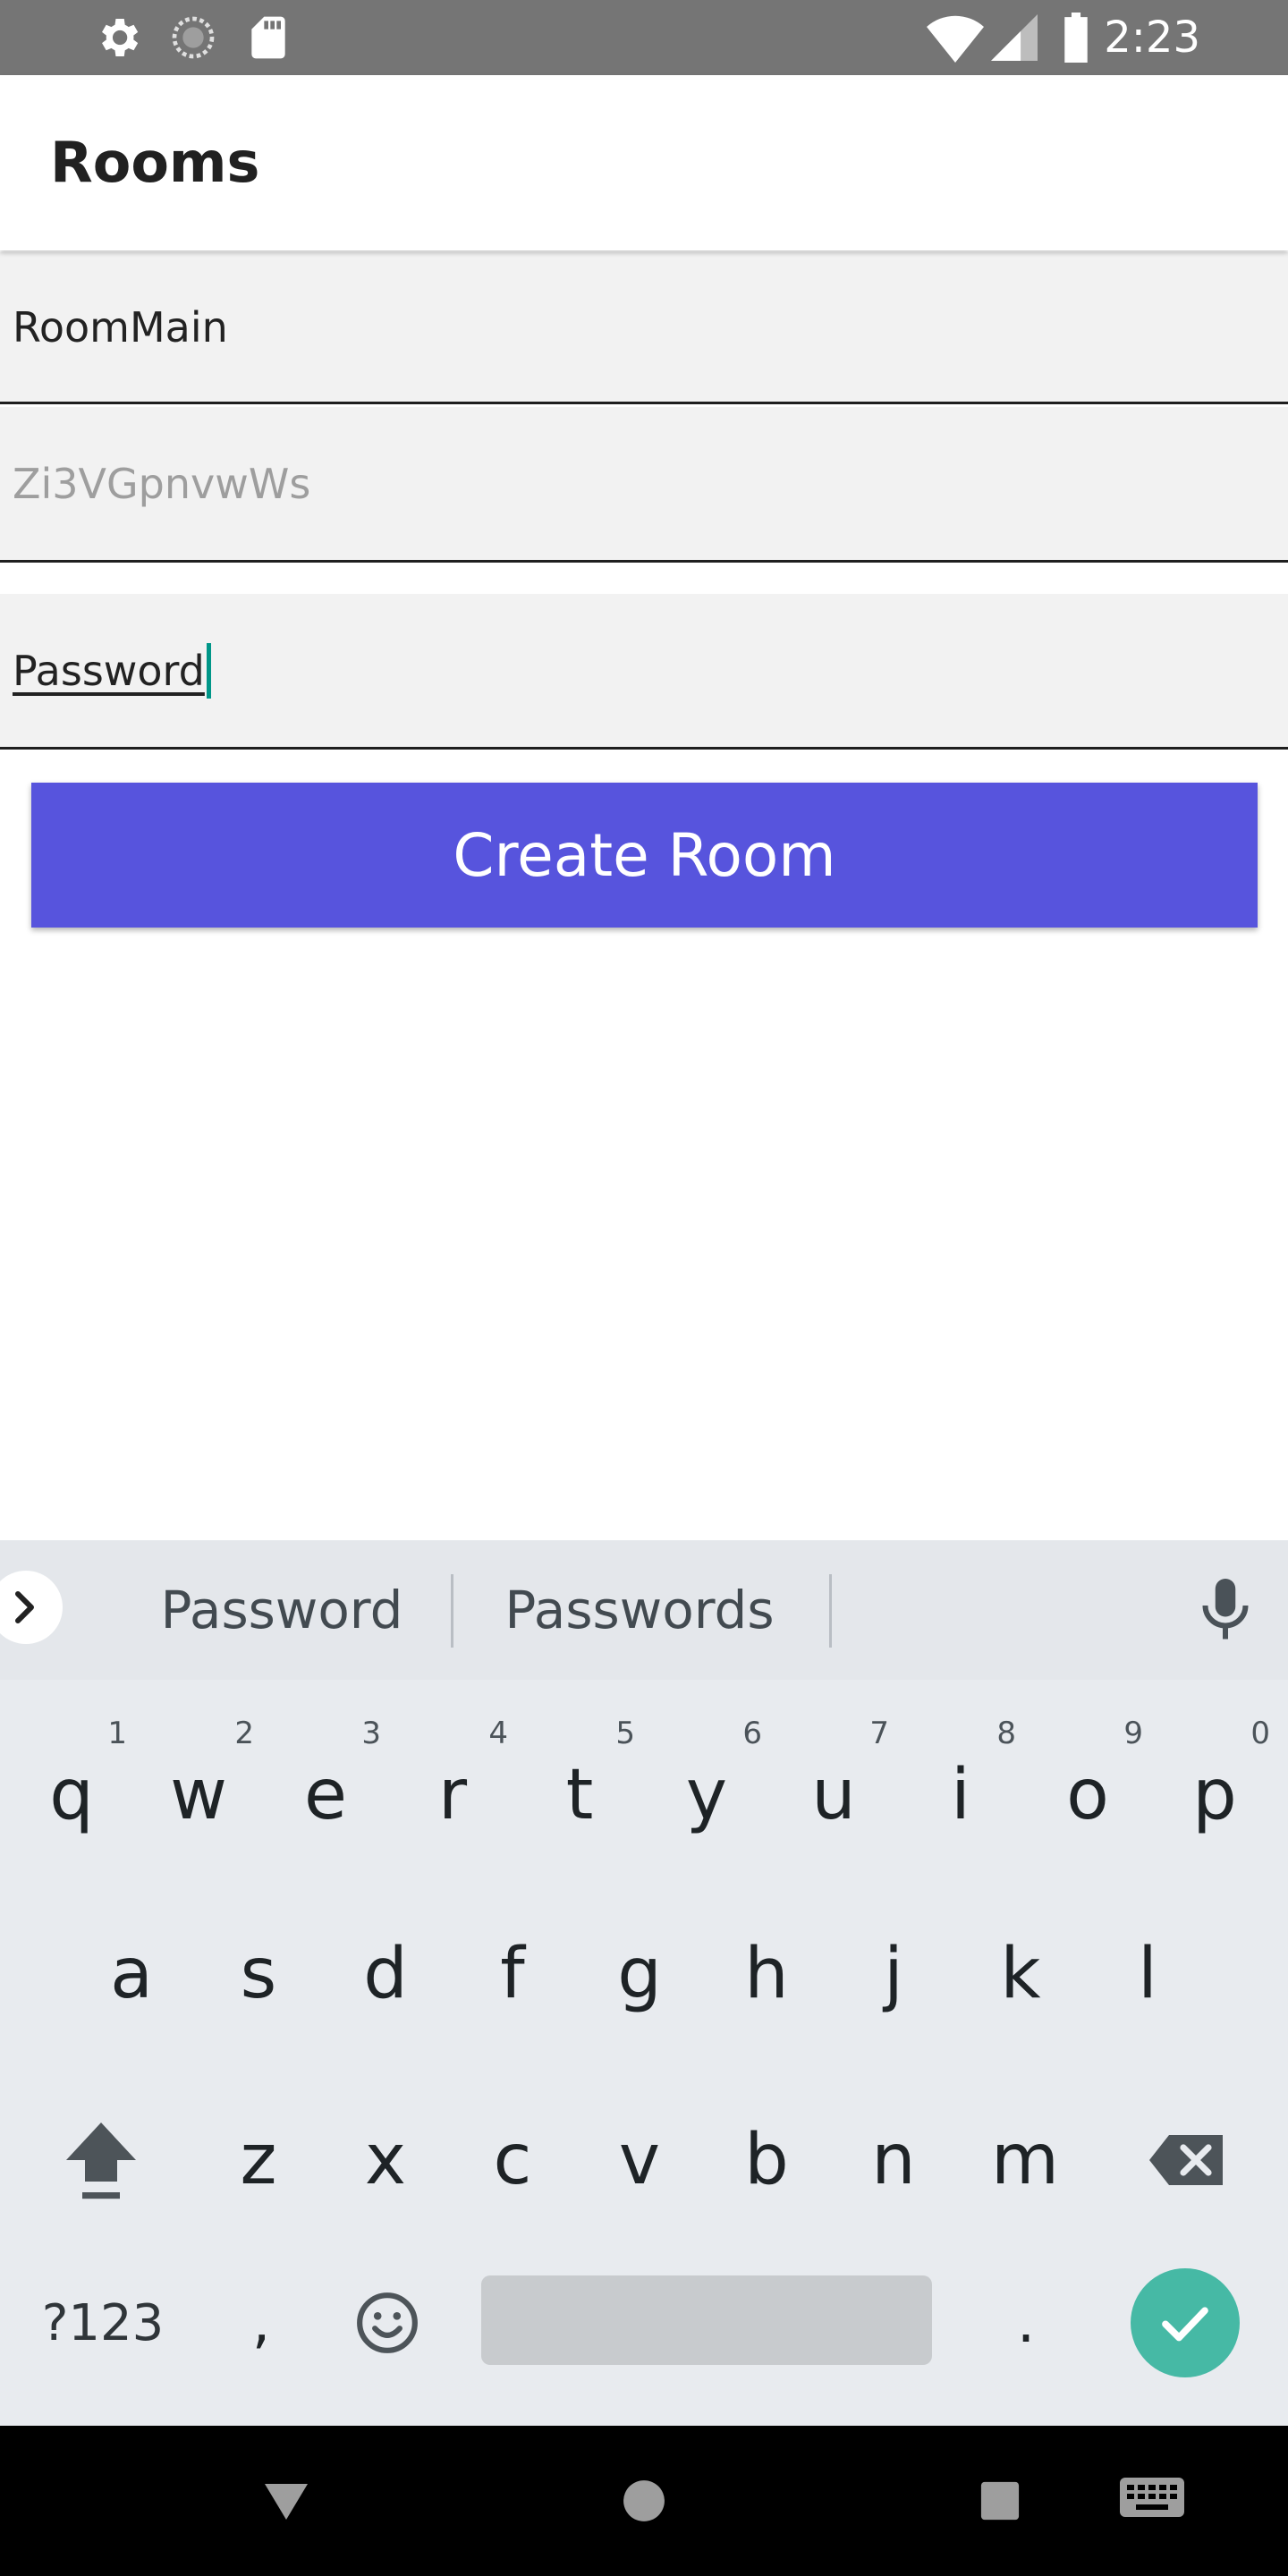  What do you see at coordinates (639, 2160) in the screenshot?
I see `key-v: v` at bounding box center [639, 2160].